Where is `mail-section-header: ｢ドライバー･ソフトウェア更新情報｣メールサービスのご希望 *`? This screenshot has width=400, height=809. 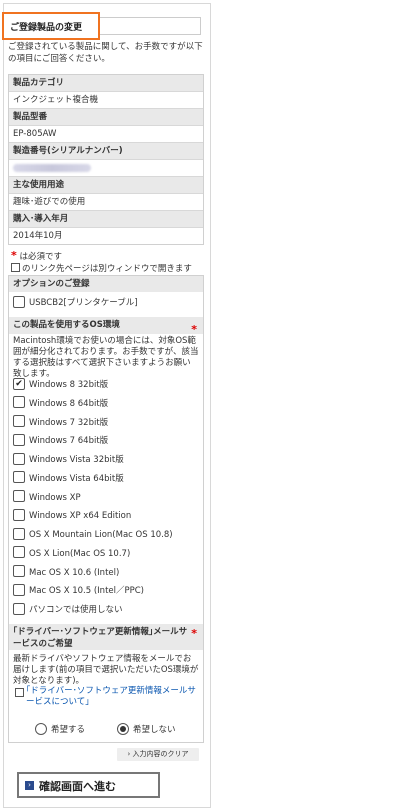 mail-section-header: ｢ドライバー･ソフトウェア更新情報｣メールサービスのご希望 * is located at coordinates (106, 637).